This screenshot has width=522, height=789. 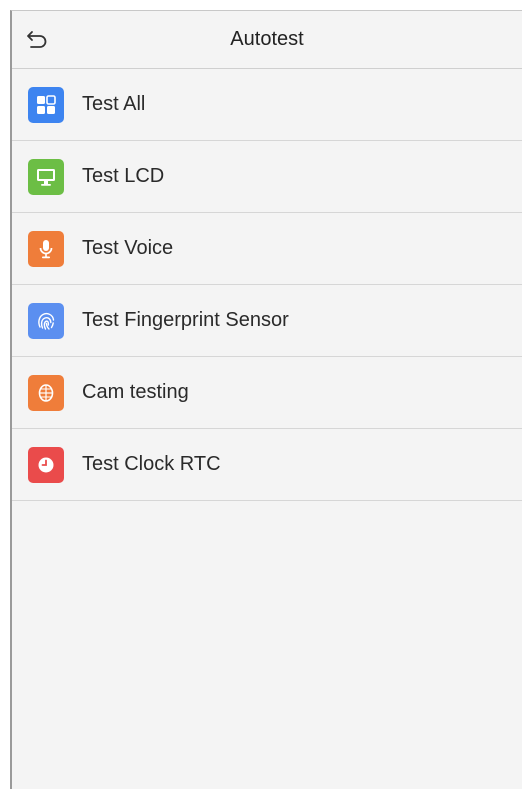 What do you see at coordinates (128, 248) in the screenshot?
I see `menu-item-label: Test Voice` at bounding box center [128, 248].